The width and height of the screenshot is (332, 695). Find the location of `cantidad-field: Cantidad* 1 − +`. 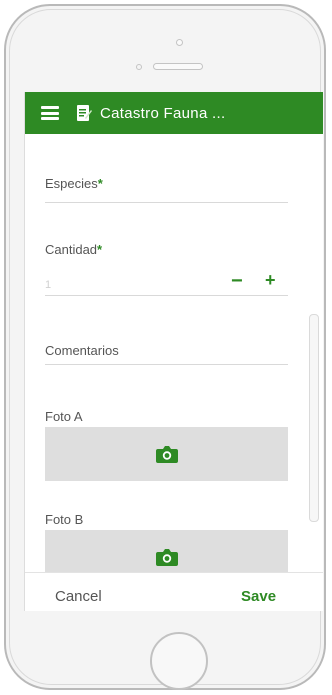

cantidad-field: Cantidad* 1 − + is located at coordinates (166, 269).